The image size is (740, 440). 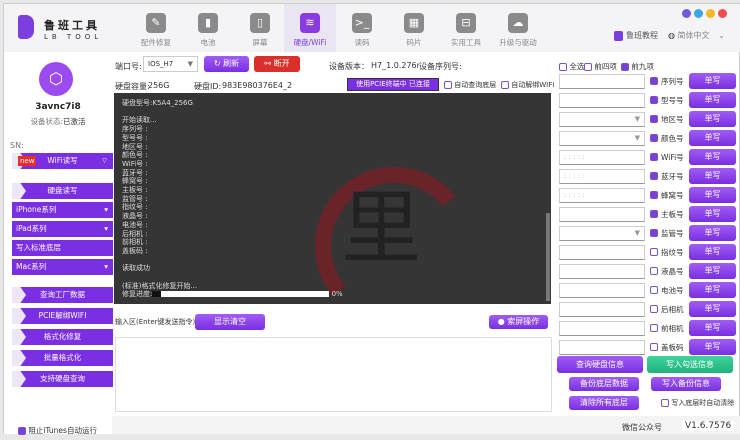 What do you see at coordinates (362, 28) in the screenshot?
I see `nav-tab-4: >_ 读码` at bounding box center [362, 28].